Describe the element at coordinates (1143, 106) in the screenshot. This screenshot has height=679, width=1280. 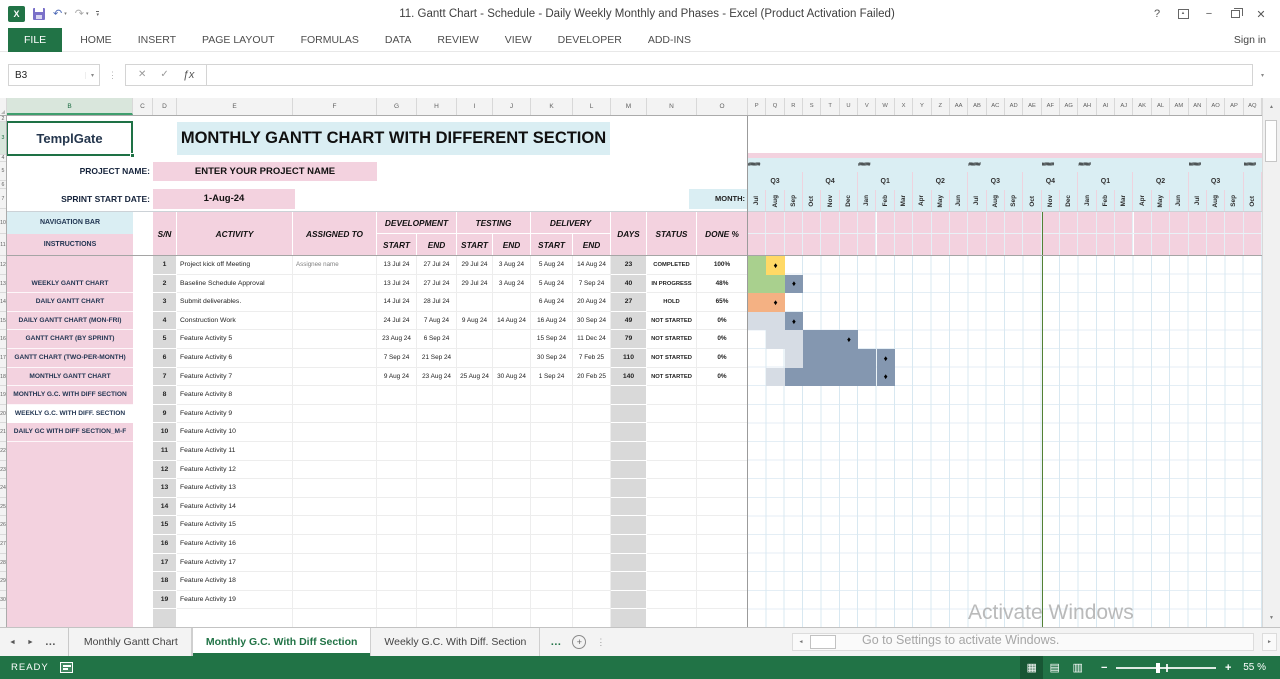
I see `column-header-ak: AK` at that location.